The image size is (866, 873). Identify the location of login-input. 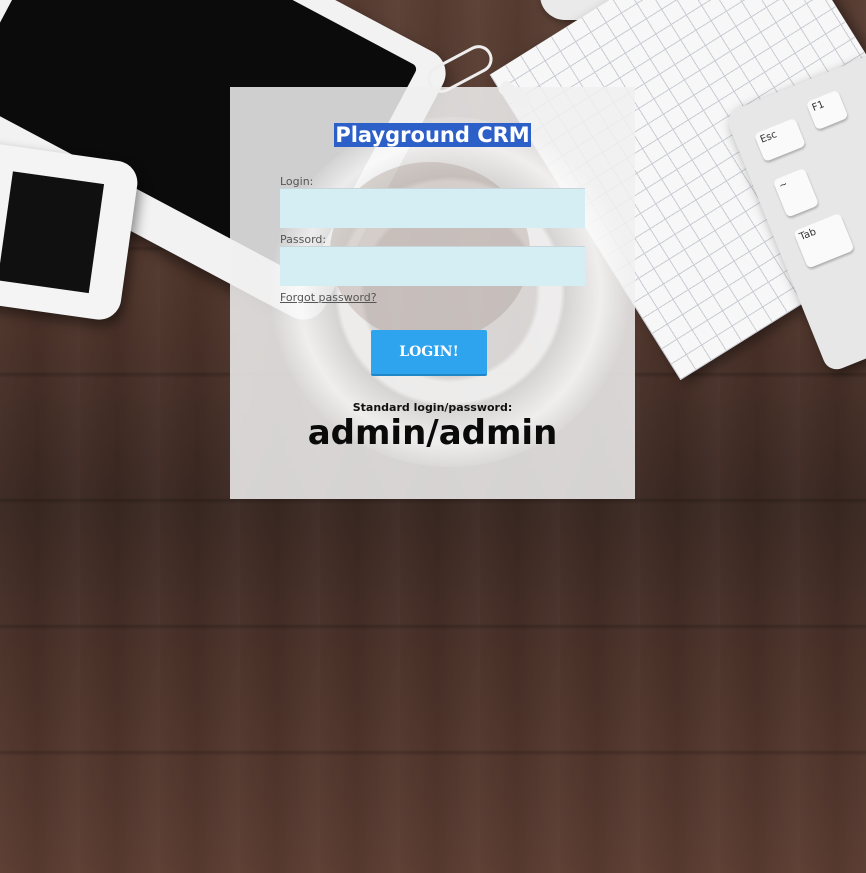
(432, 208).